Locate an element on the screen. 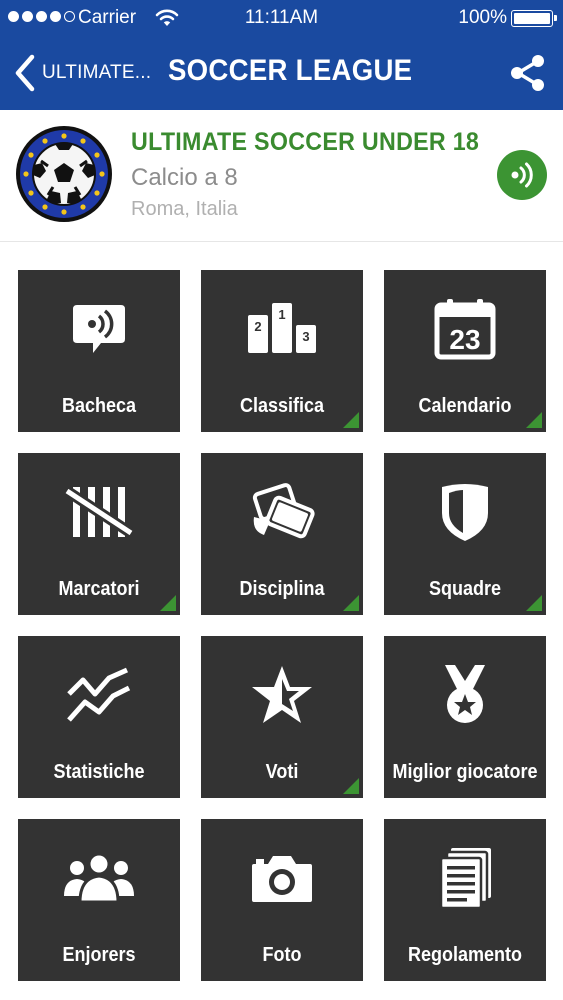 Image resolution: width=563 pixels, height=1000 pixels. tile-squadre: Squadre is located at coordinates (465, 534).